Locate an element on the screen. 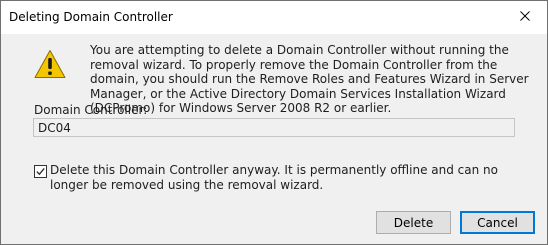 The image size is (548, 245). confirm-delete-checkbox is located at coordinates (40, 171).